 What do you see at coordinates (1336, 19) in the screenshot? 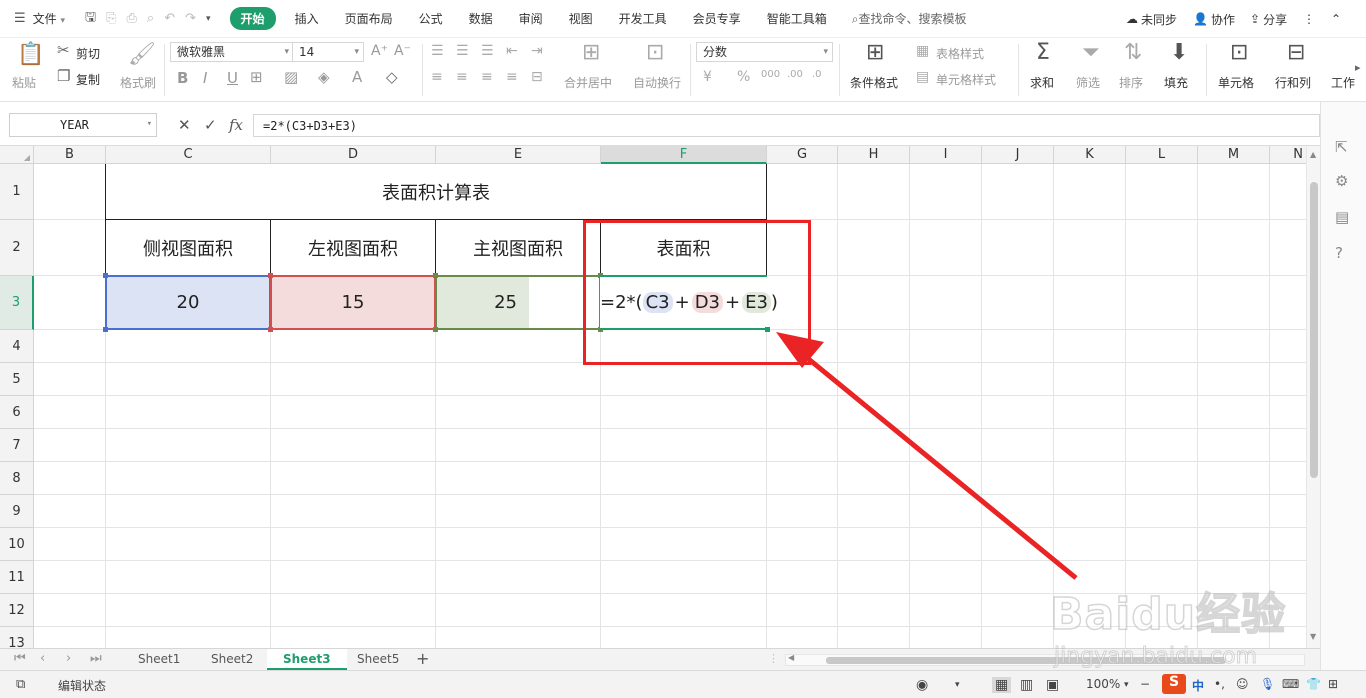
I see `collapse-ribbon-icon: ⌃` at bounding box center [1336, 19].